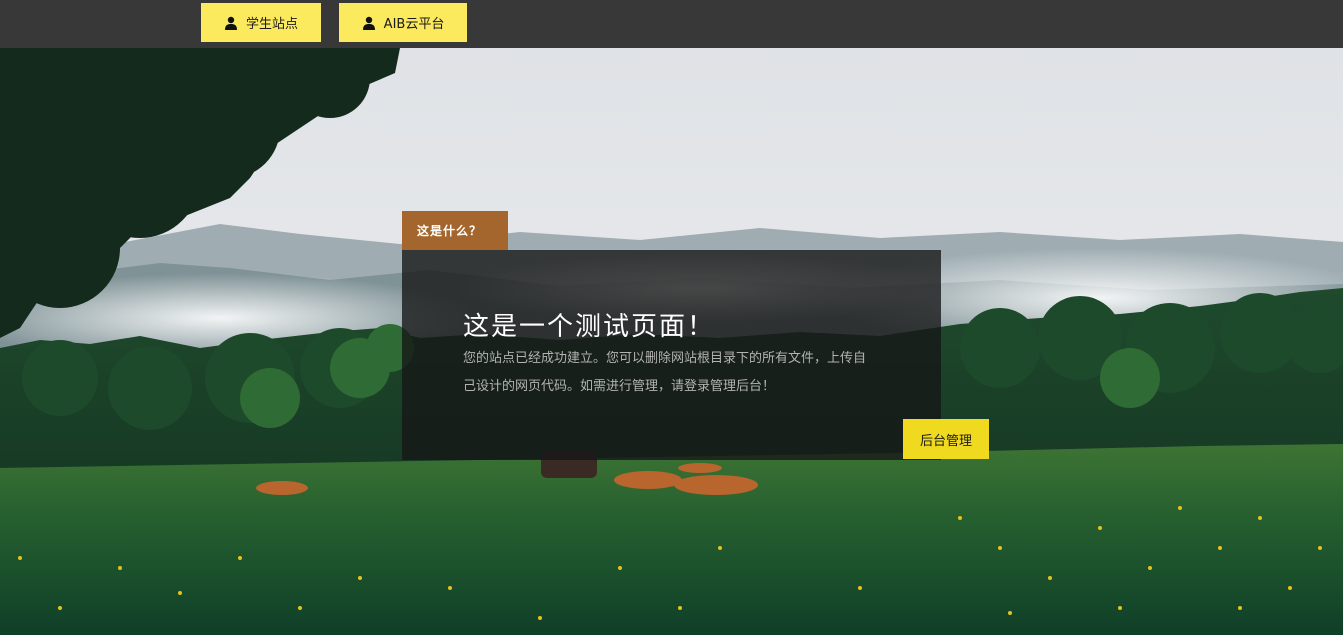 The width and height of the screenshot is (1343, 635). Describe the element at coordinates (455, 230) in the screenshot. I see `card-tag: 这是什么？` at that location.